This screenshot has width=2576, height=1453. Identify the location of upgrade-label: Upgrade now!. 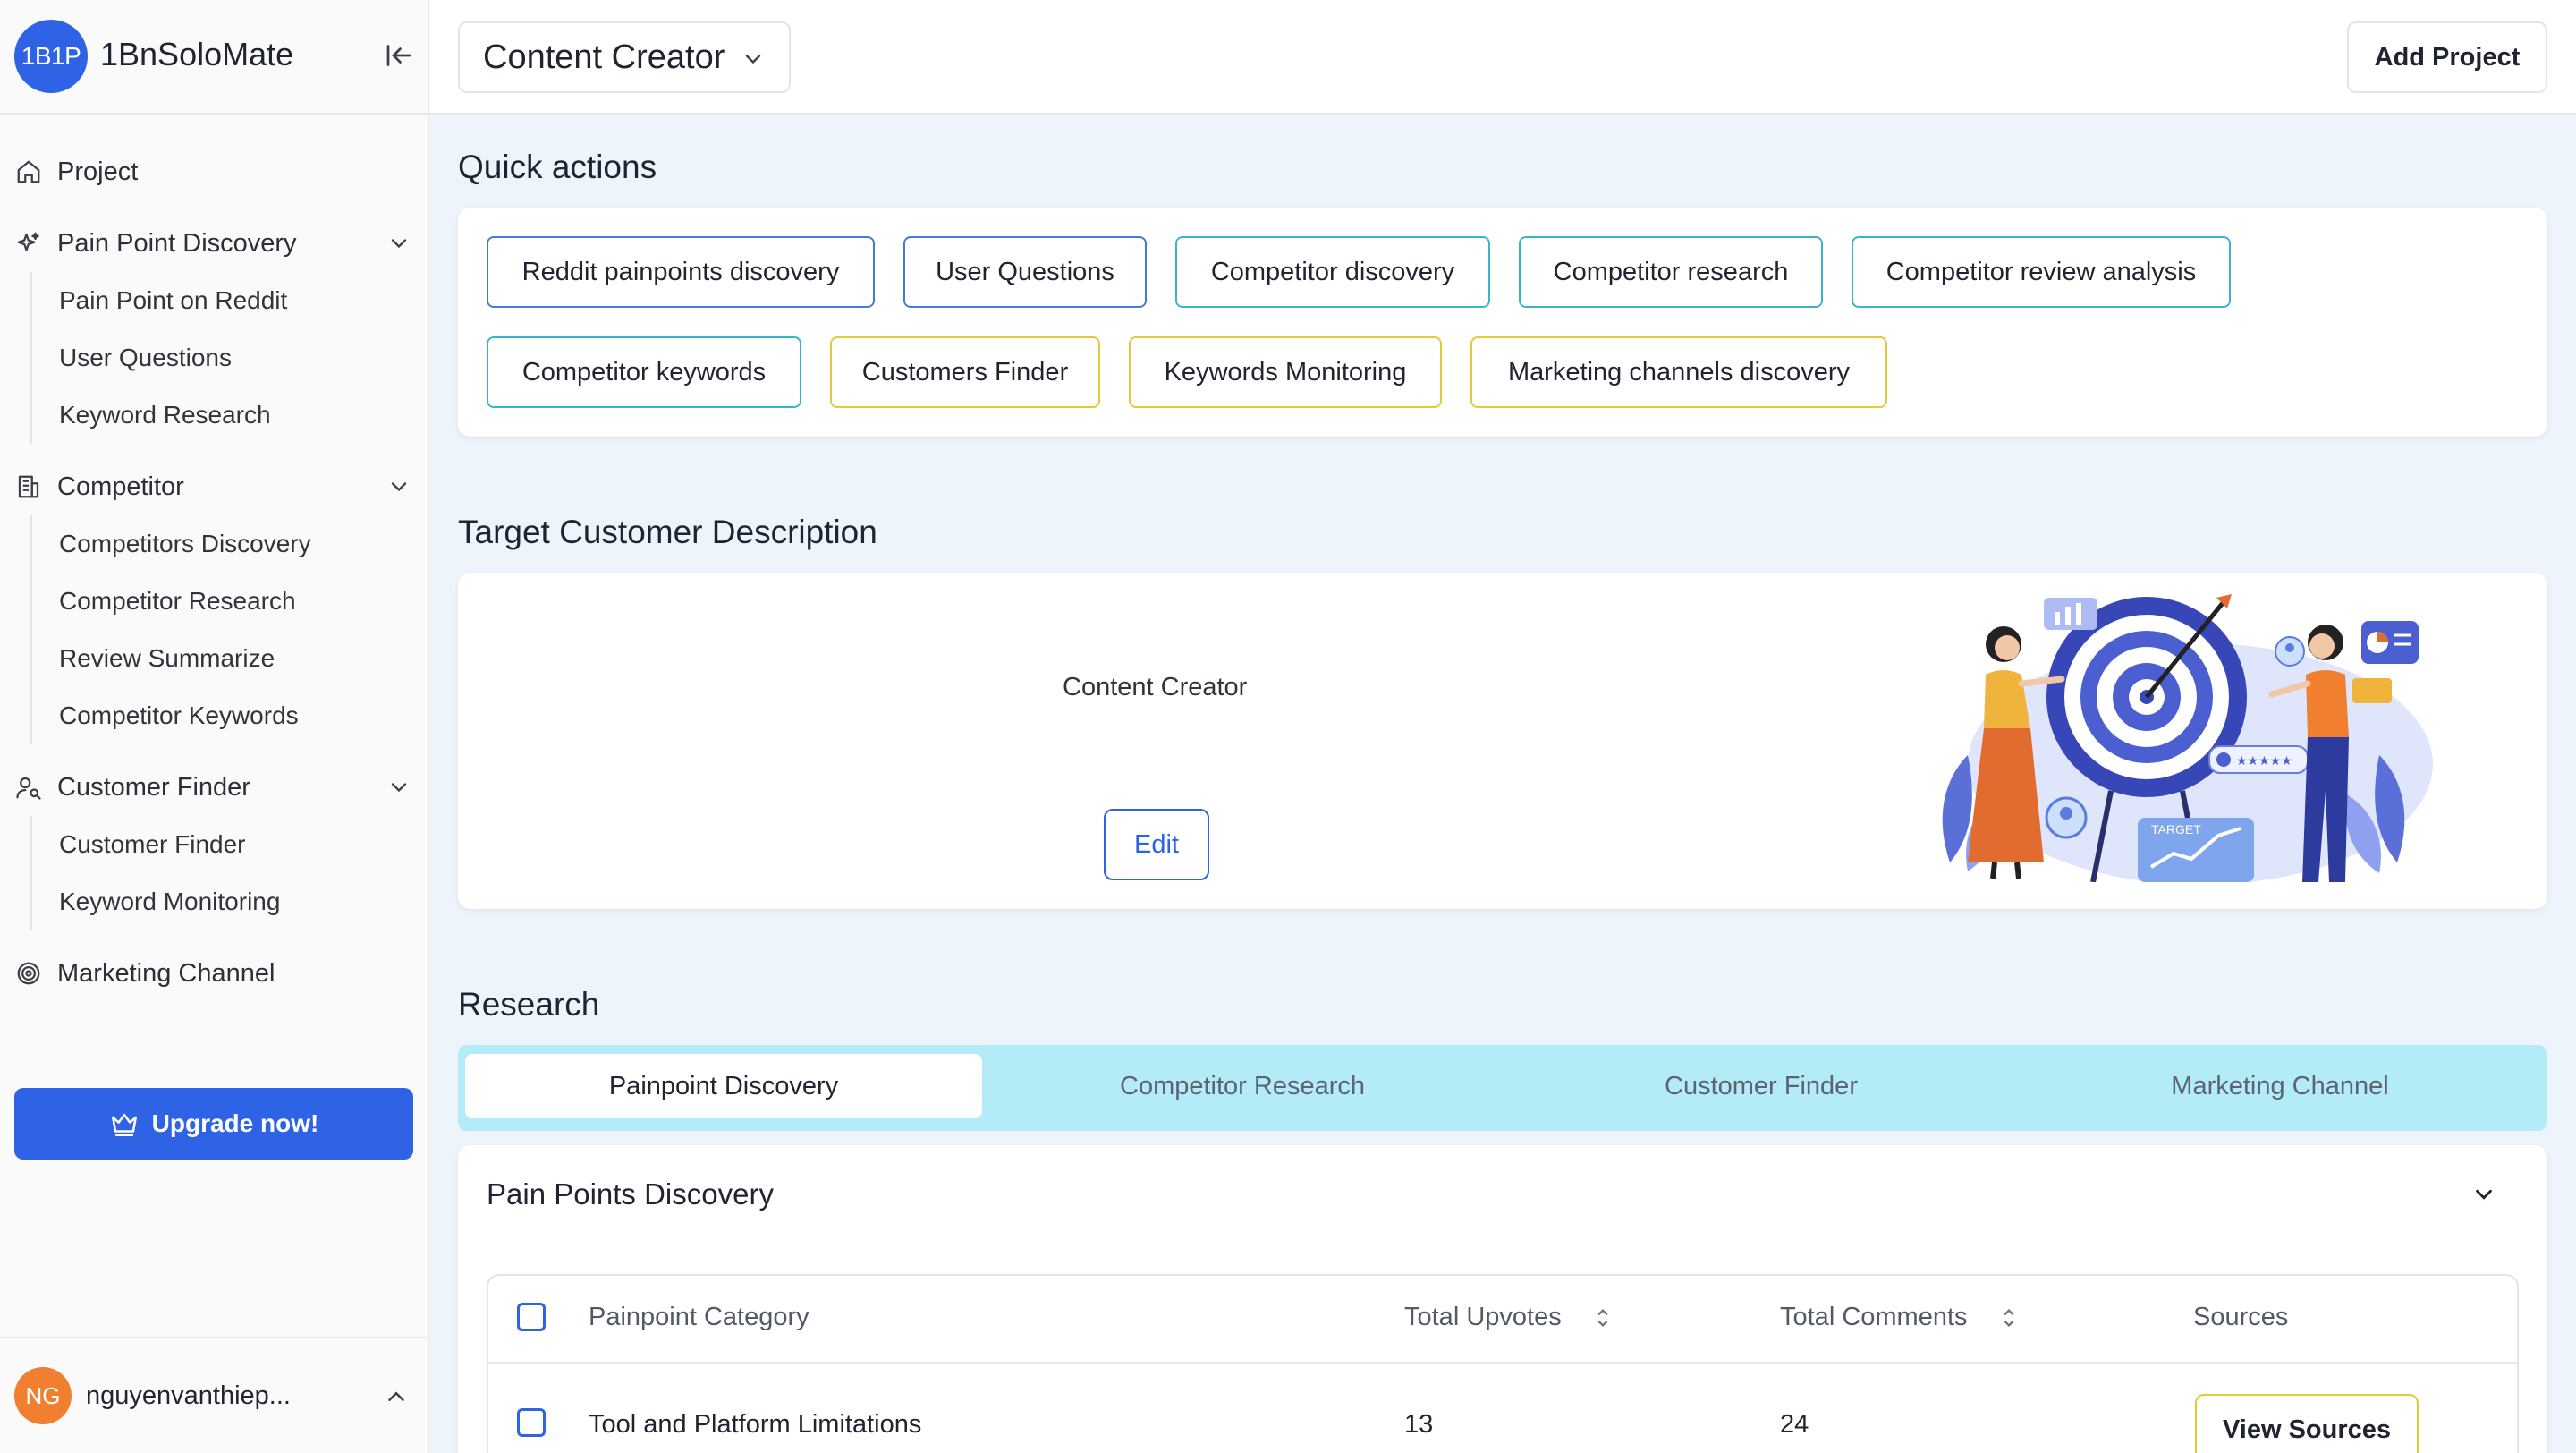
(235, 1123).